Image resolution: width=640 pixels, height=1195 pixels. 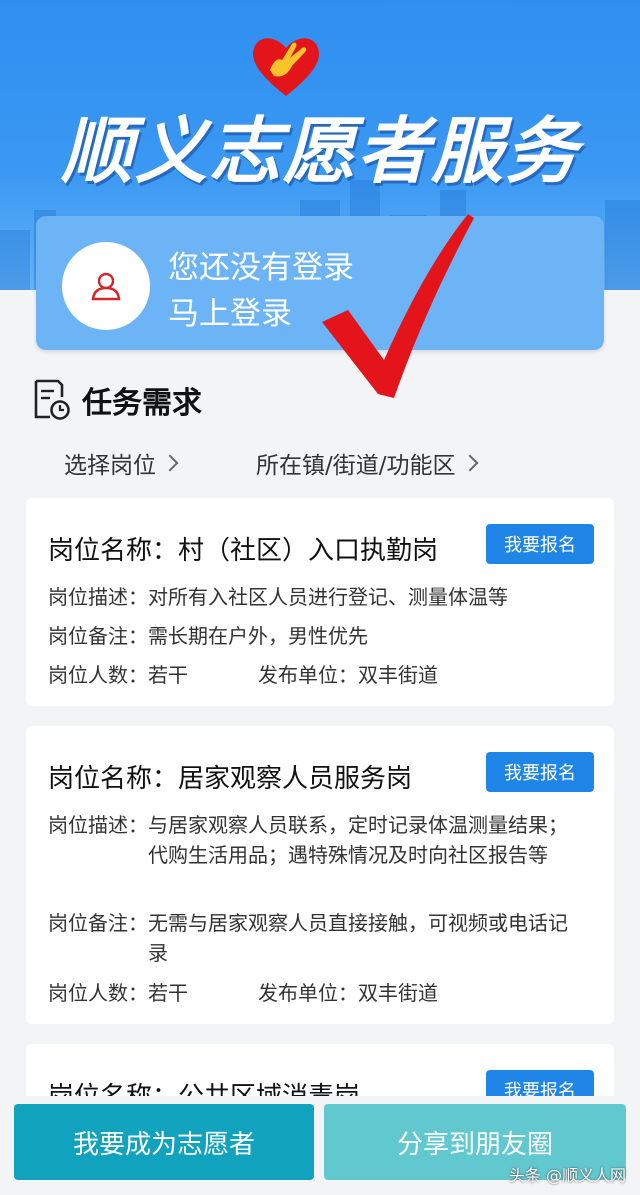 What do you see at coordinates (142, 403) in the screenshot?
I see `section-title: 任务需求` at bounding box center [142, 403].